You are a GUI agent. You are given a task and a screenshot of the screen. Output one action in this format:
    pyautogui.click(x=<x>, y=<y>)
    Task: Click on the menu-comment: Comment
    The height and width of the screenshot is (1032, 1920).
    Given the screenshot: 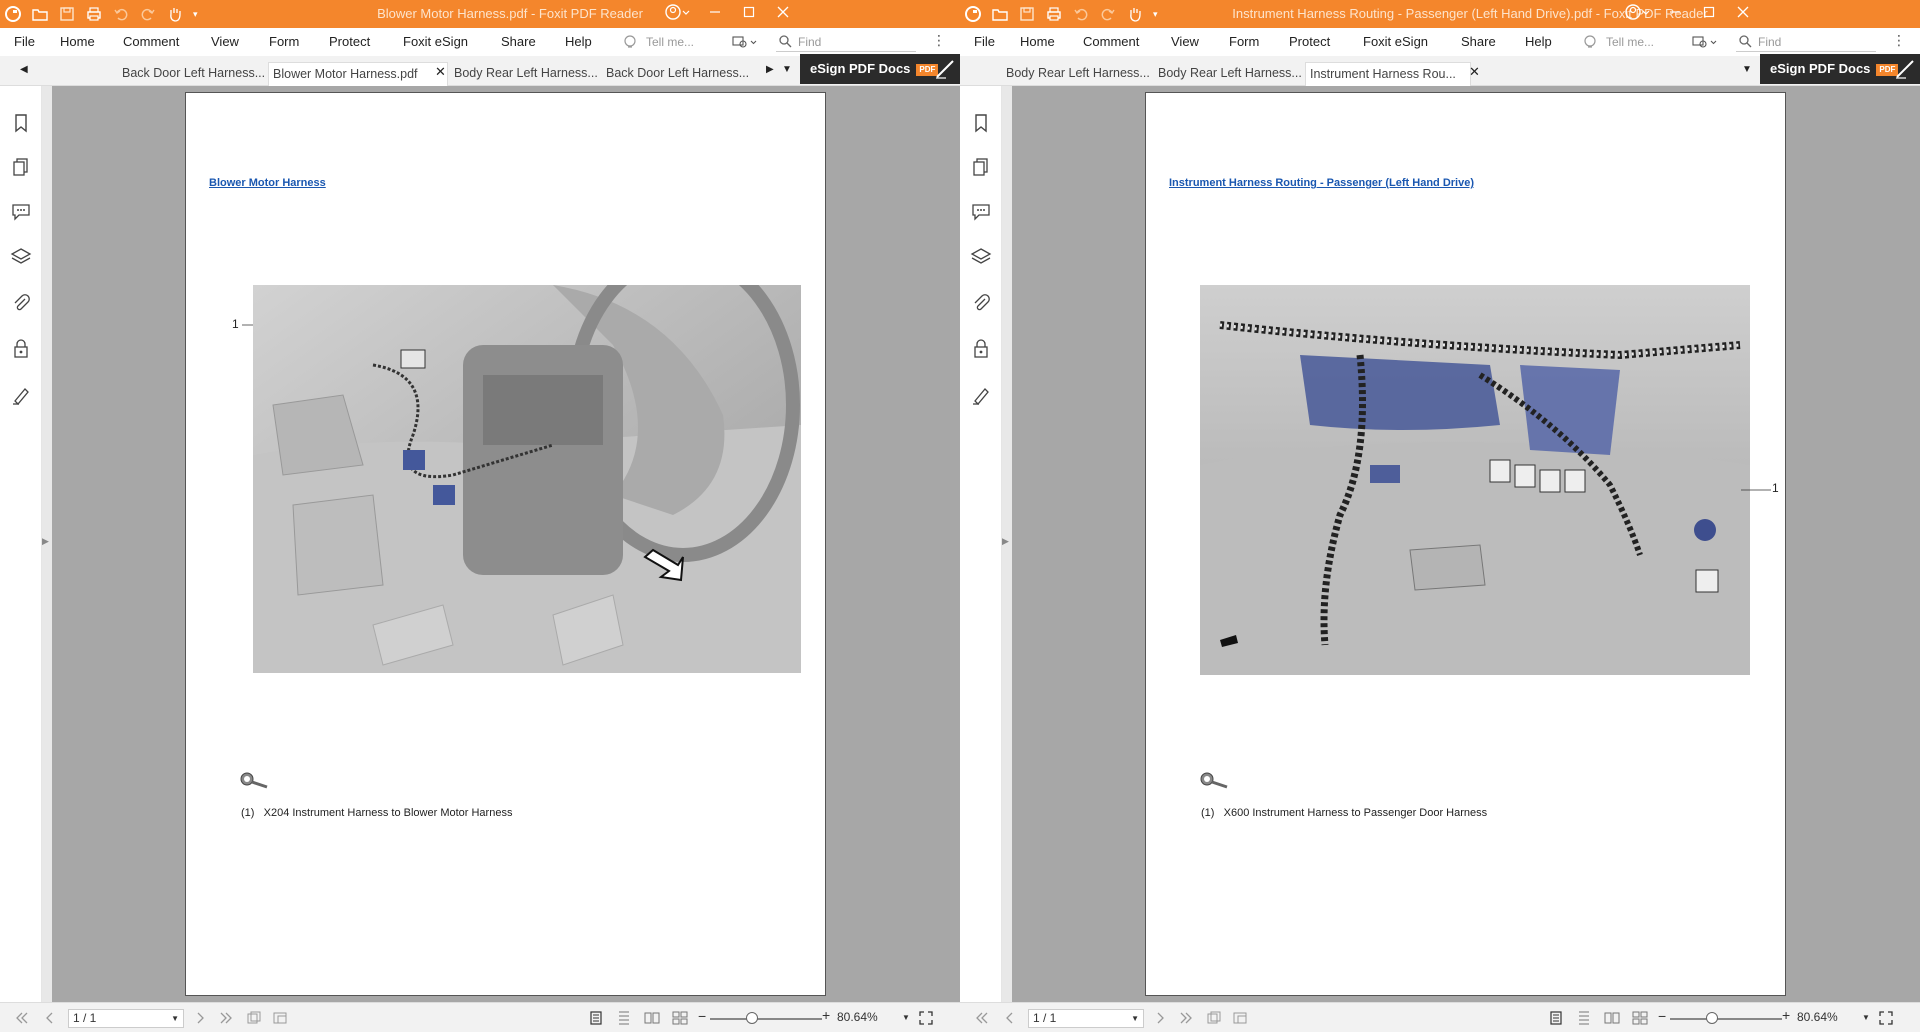 What is the action you would take?
    pyautogui.click(x=1111, y=42)
    